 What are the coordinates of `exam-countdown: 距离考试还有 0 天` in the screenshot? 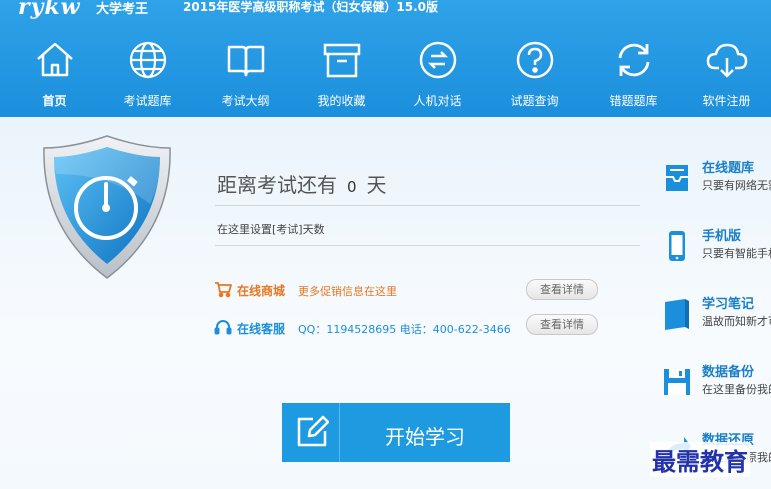 It's located at (302, 183).